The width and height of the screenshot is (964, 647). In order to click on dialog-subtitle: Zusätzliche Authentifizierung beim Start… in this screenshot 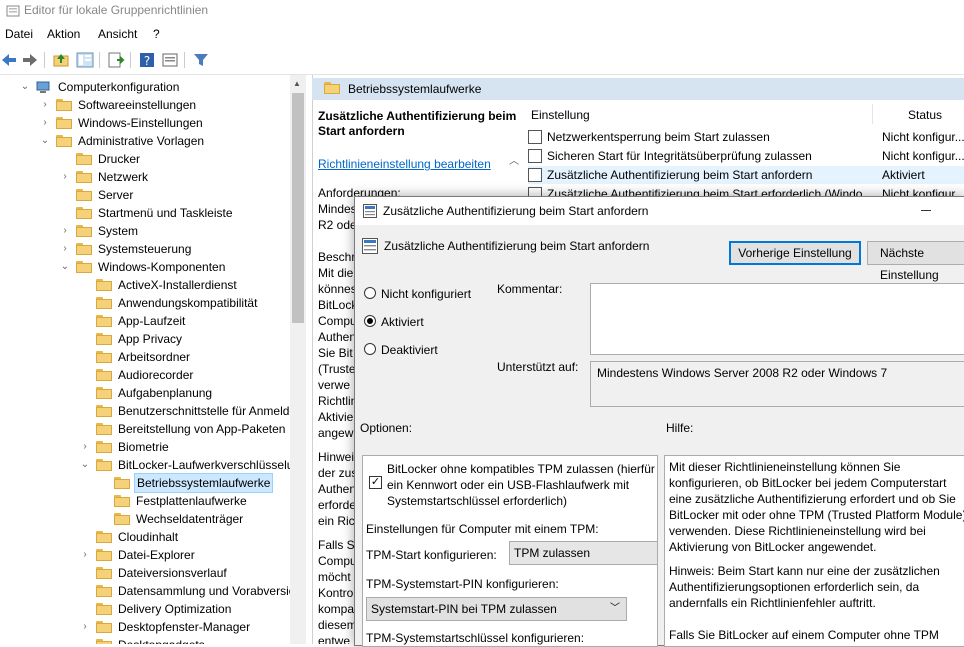, I will do `click(517, 246)`.